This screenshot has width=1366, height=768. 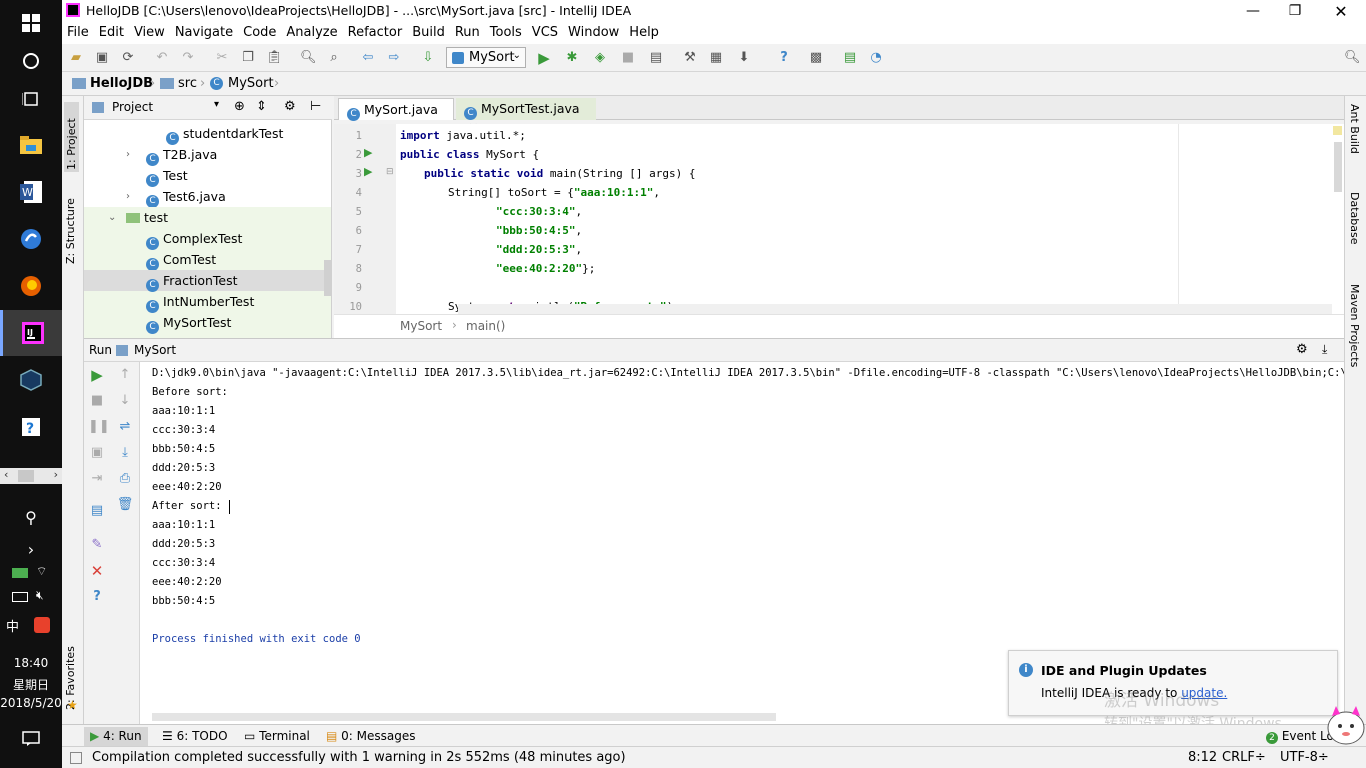 I want to click on tool-windows-icon, so click(x=76, y=758).